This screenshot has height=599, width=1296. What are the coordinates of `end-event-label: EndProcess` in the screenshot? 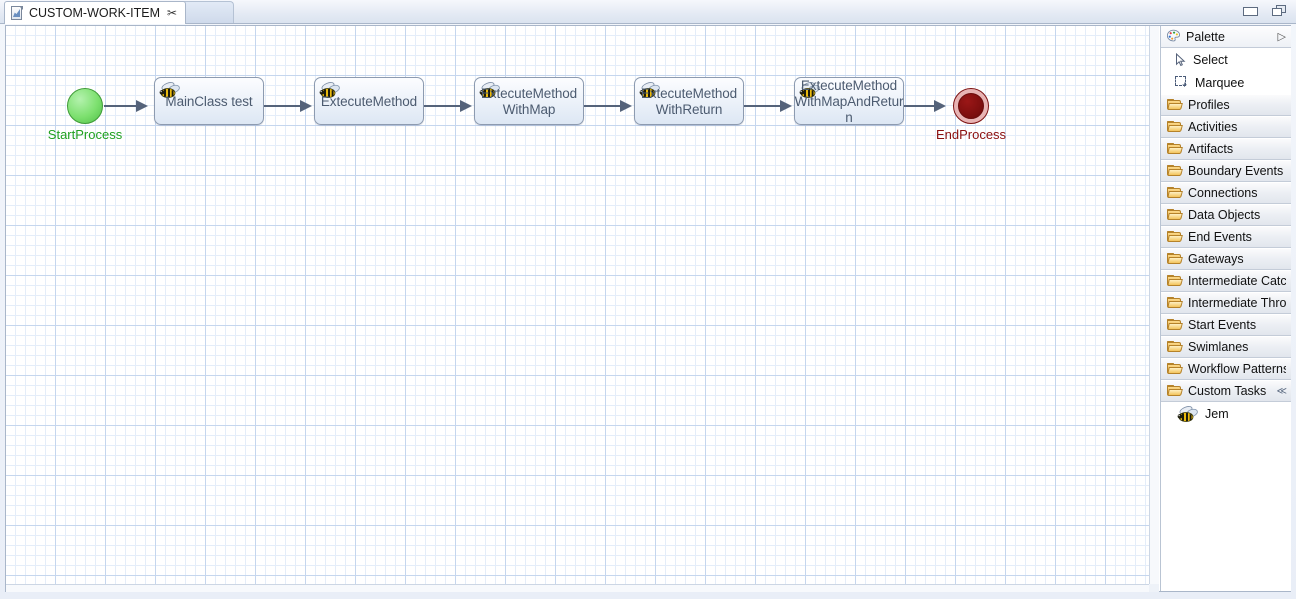 It's located at (971, 134).